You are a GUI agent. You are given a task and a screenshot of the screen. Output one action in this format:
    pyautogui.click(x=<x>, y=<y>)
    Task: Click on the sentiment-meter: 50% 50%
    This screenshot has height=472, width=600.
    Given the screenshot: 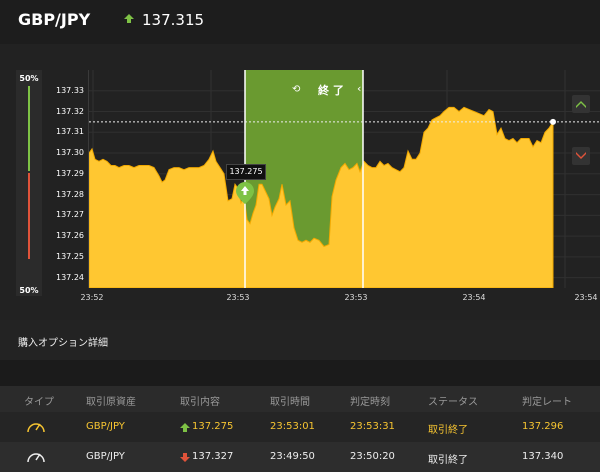 What is the action you would take?
    pyautogui.click(x=29, y=183)
    